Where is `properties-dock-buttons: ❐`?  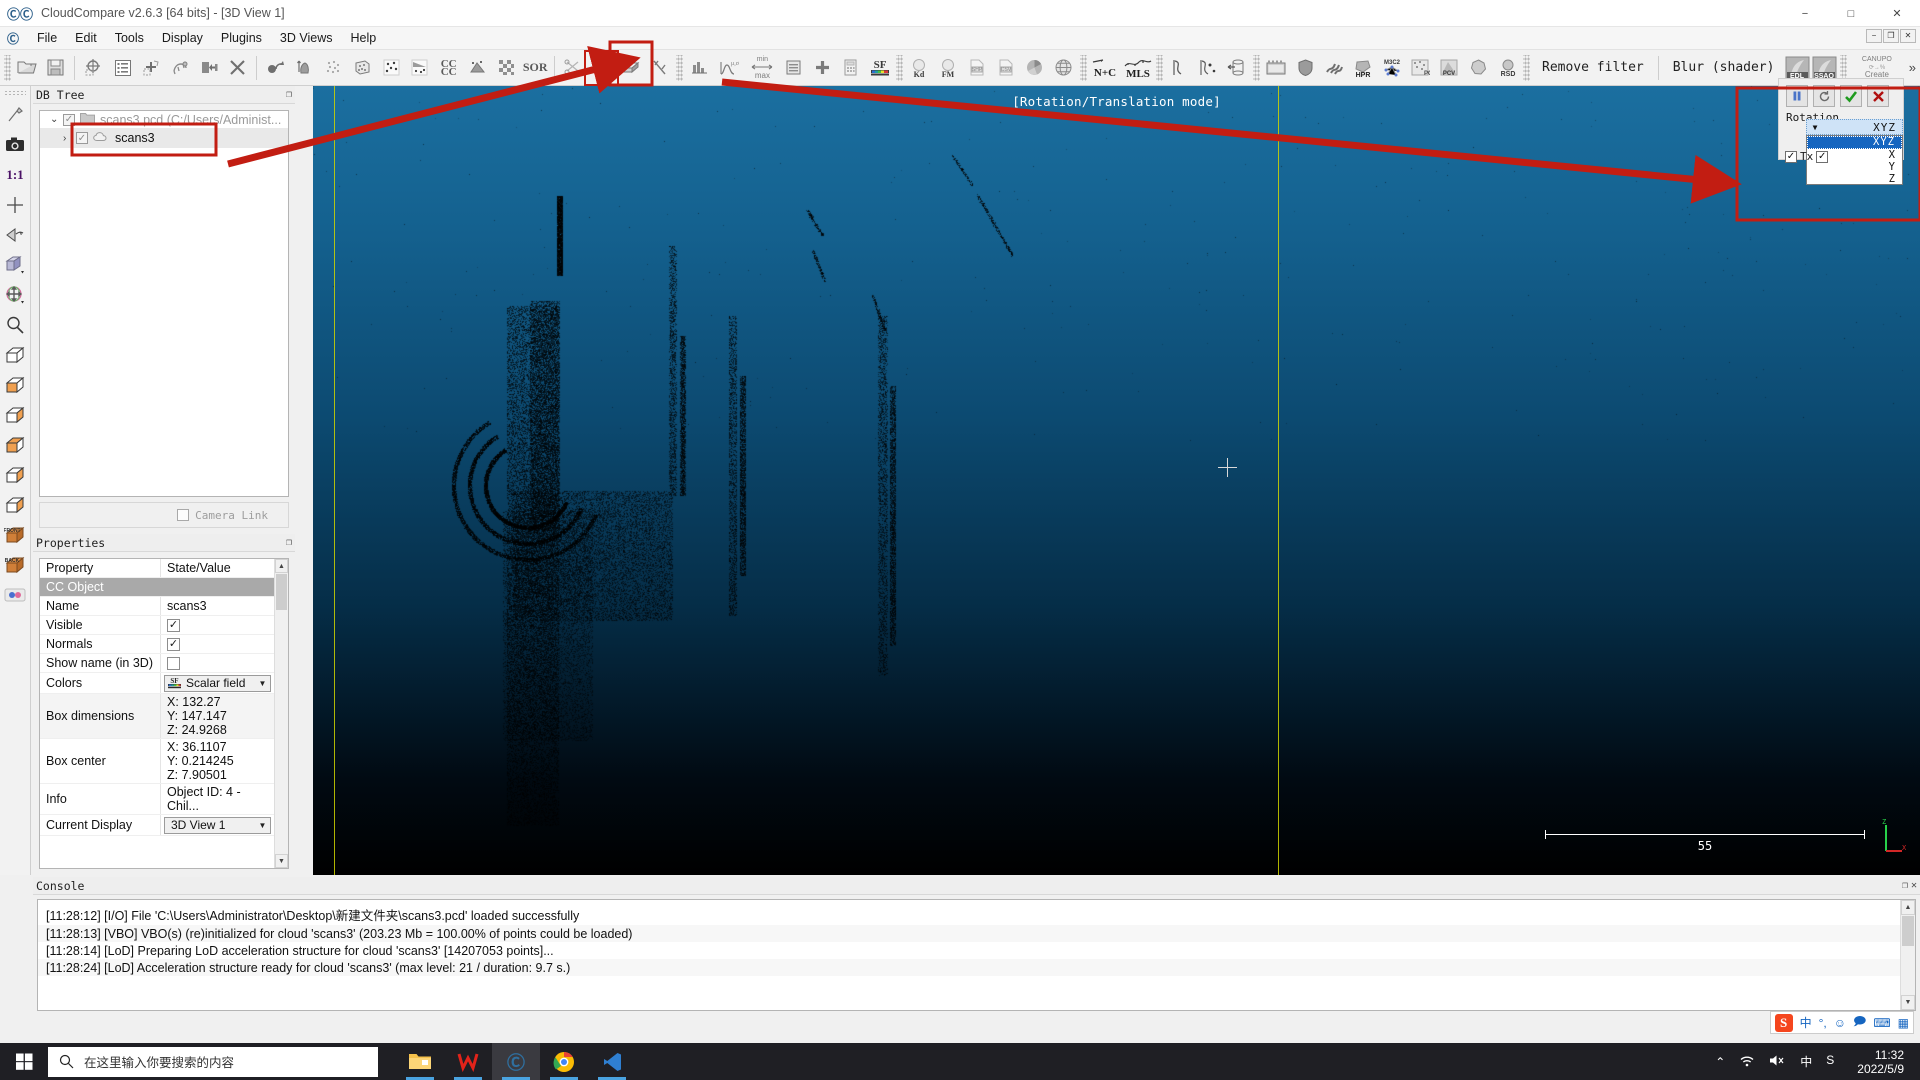
properties-dock-buttons: ❐ is located at coordinates (289, 542).